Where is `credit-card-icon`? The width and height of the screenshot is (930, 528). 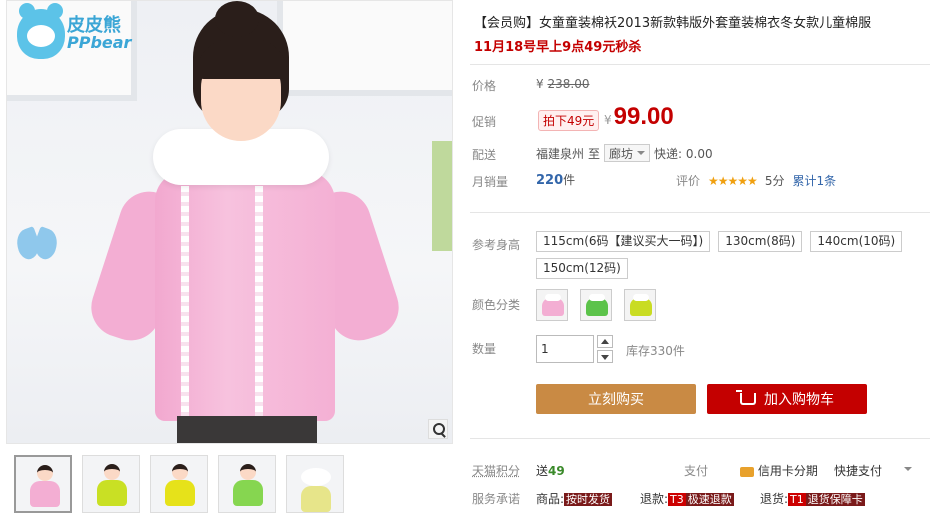 credit-card-icon is located at coordinates (747, 471).